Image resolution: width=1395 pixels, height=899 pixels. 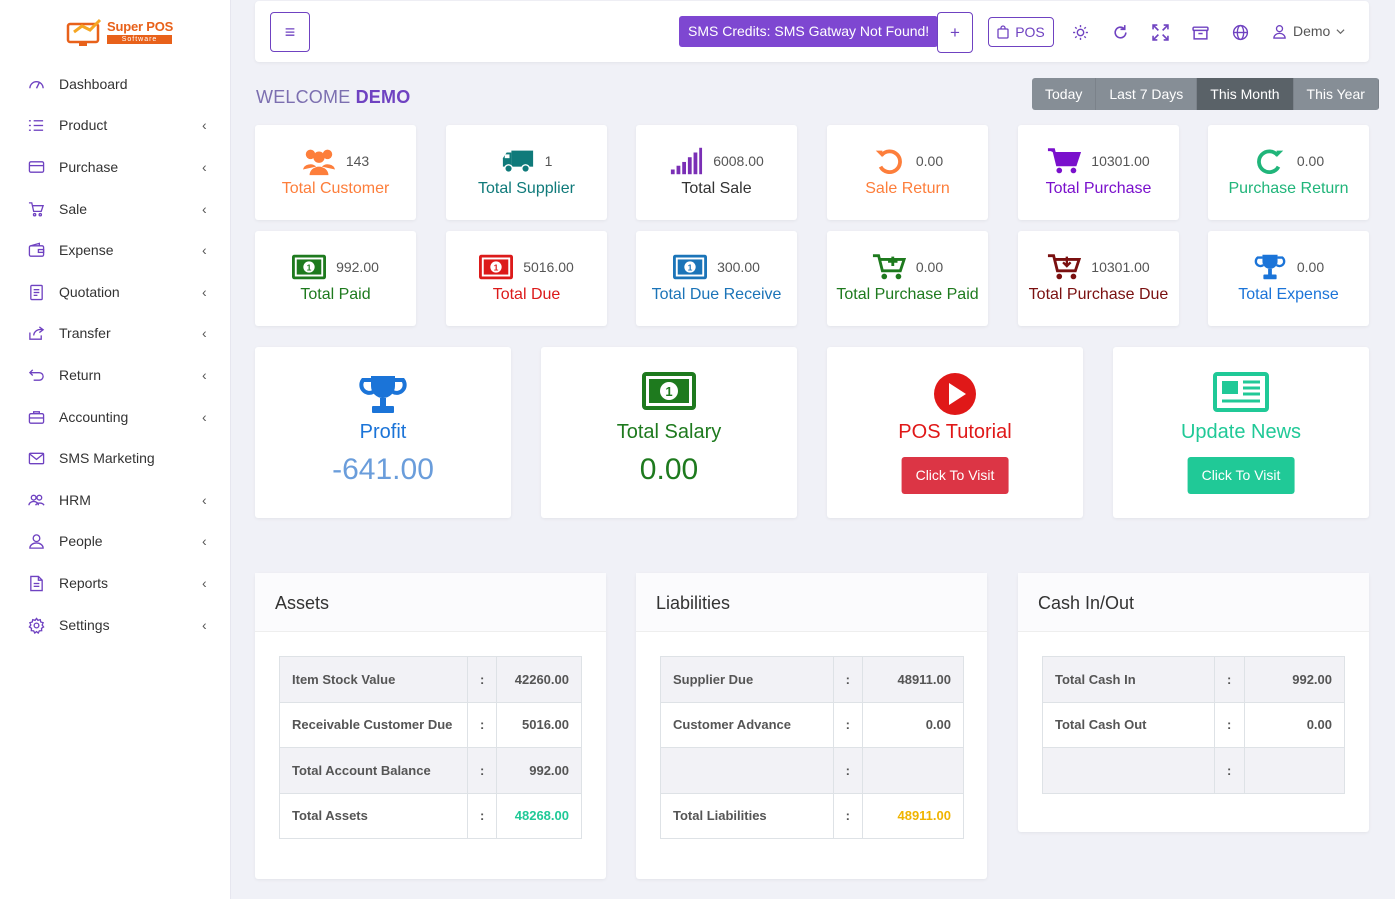 What do you see at coordinates (115, 458) in the screenshot?
I see `sidebar-item-sms-marketing: SMS Marketing` at bounding box center [115, 458].